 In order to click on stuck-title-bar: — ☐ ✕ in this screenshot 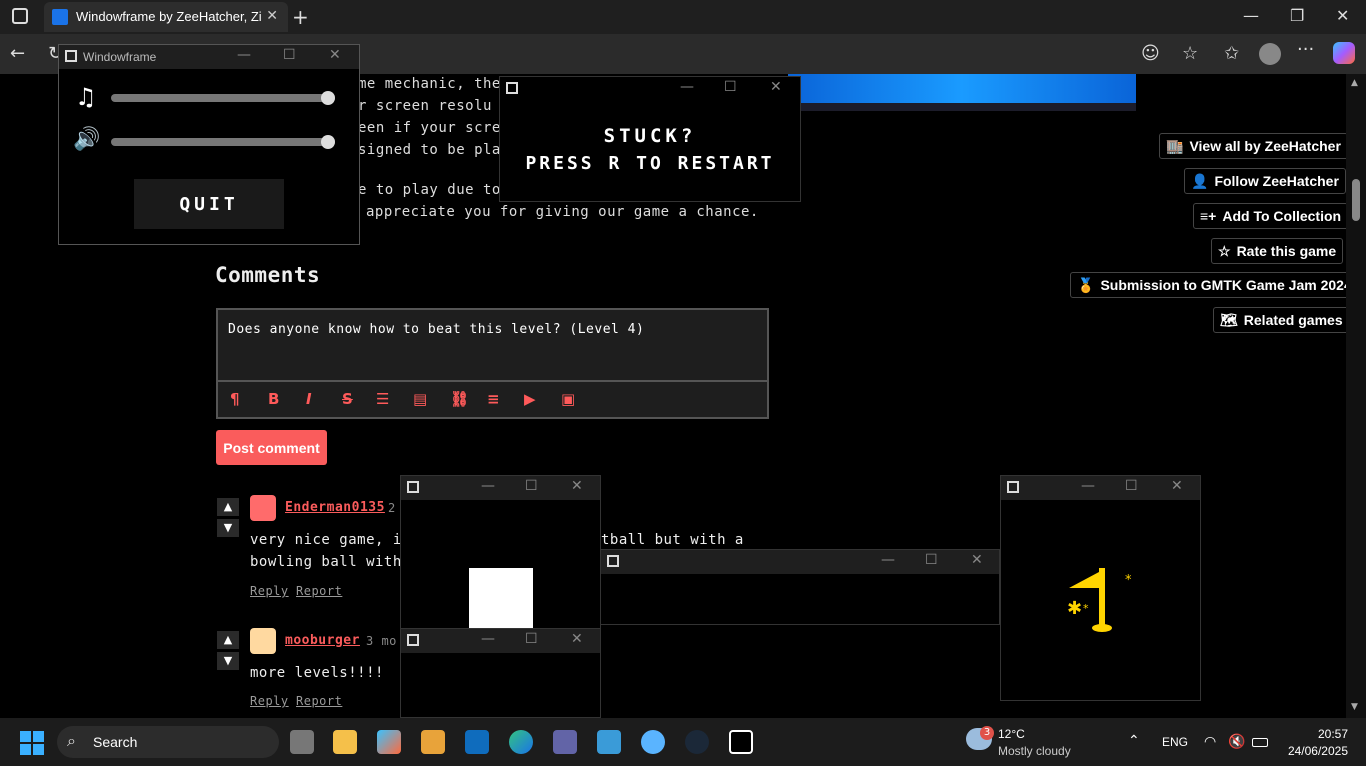, I will do `click(650, 89)`.